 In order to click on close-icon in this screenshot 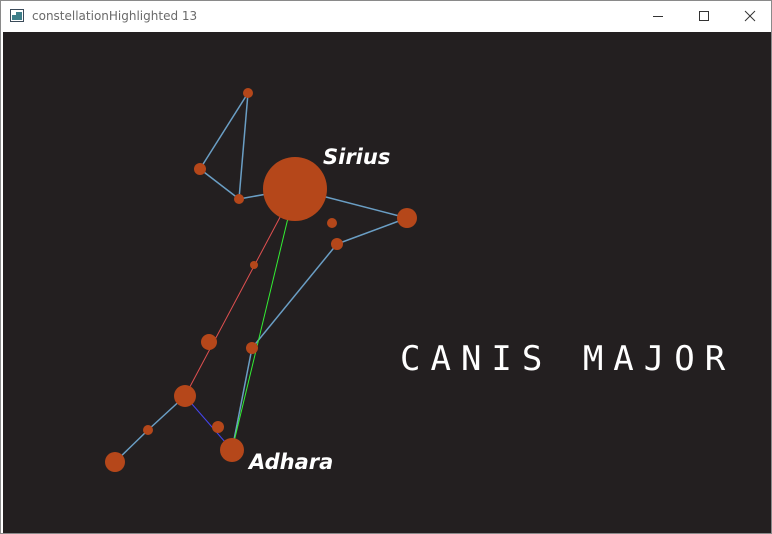, I will do `click(750, 16)`.